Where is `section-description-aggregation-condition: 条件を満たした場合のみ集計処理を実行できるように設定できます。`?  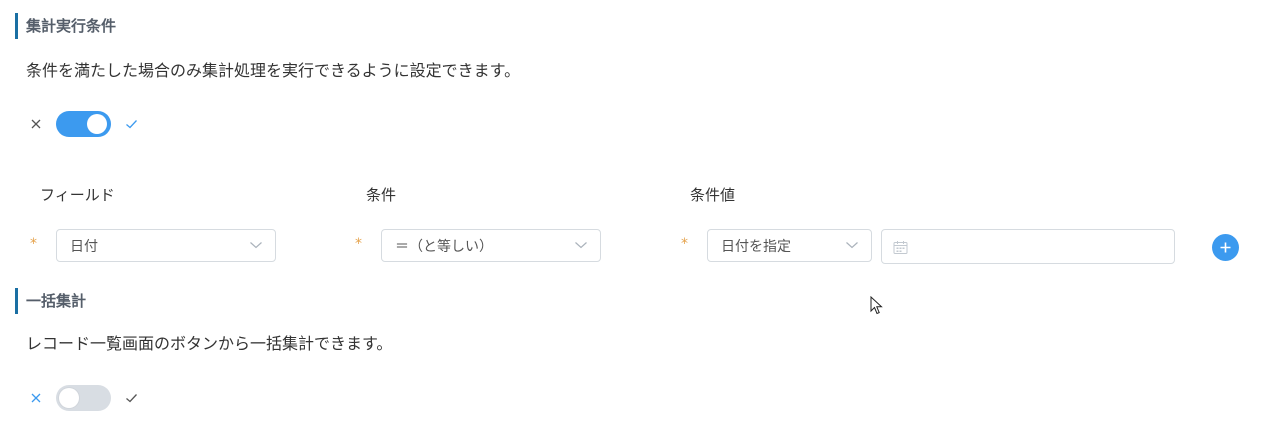 section-description-aggregation-condition: 条件を満たした場合のみ集計処理を実行できるように設定できます。 is located at coordinates (273, 70).